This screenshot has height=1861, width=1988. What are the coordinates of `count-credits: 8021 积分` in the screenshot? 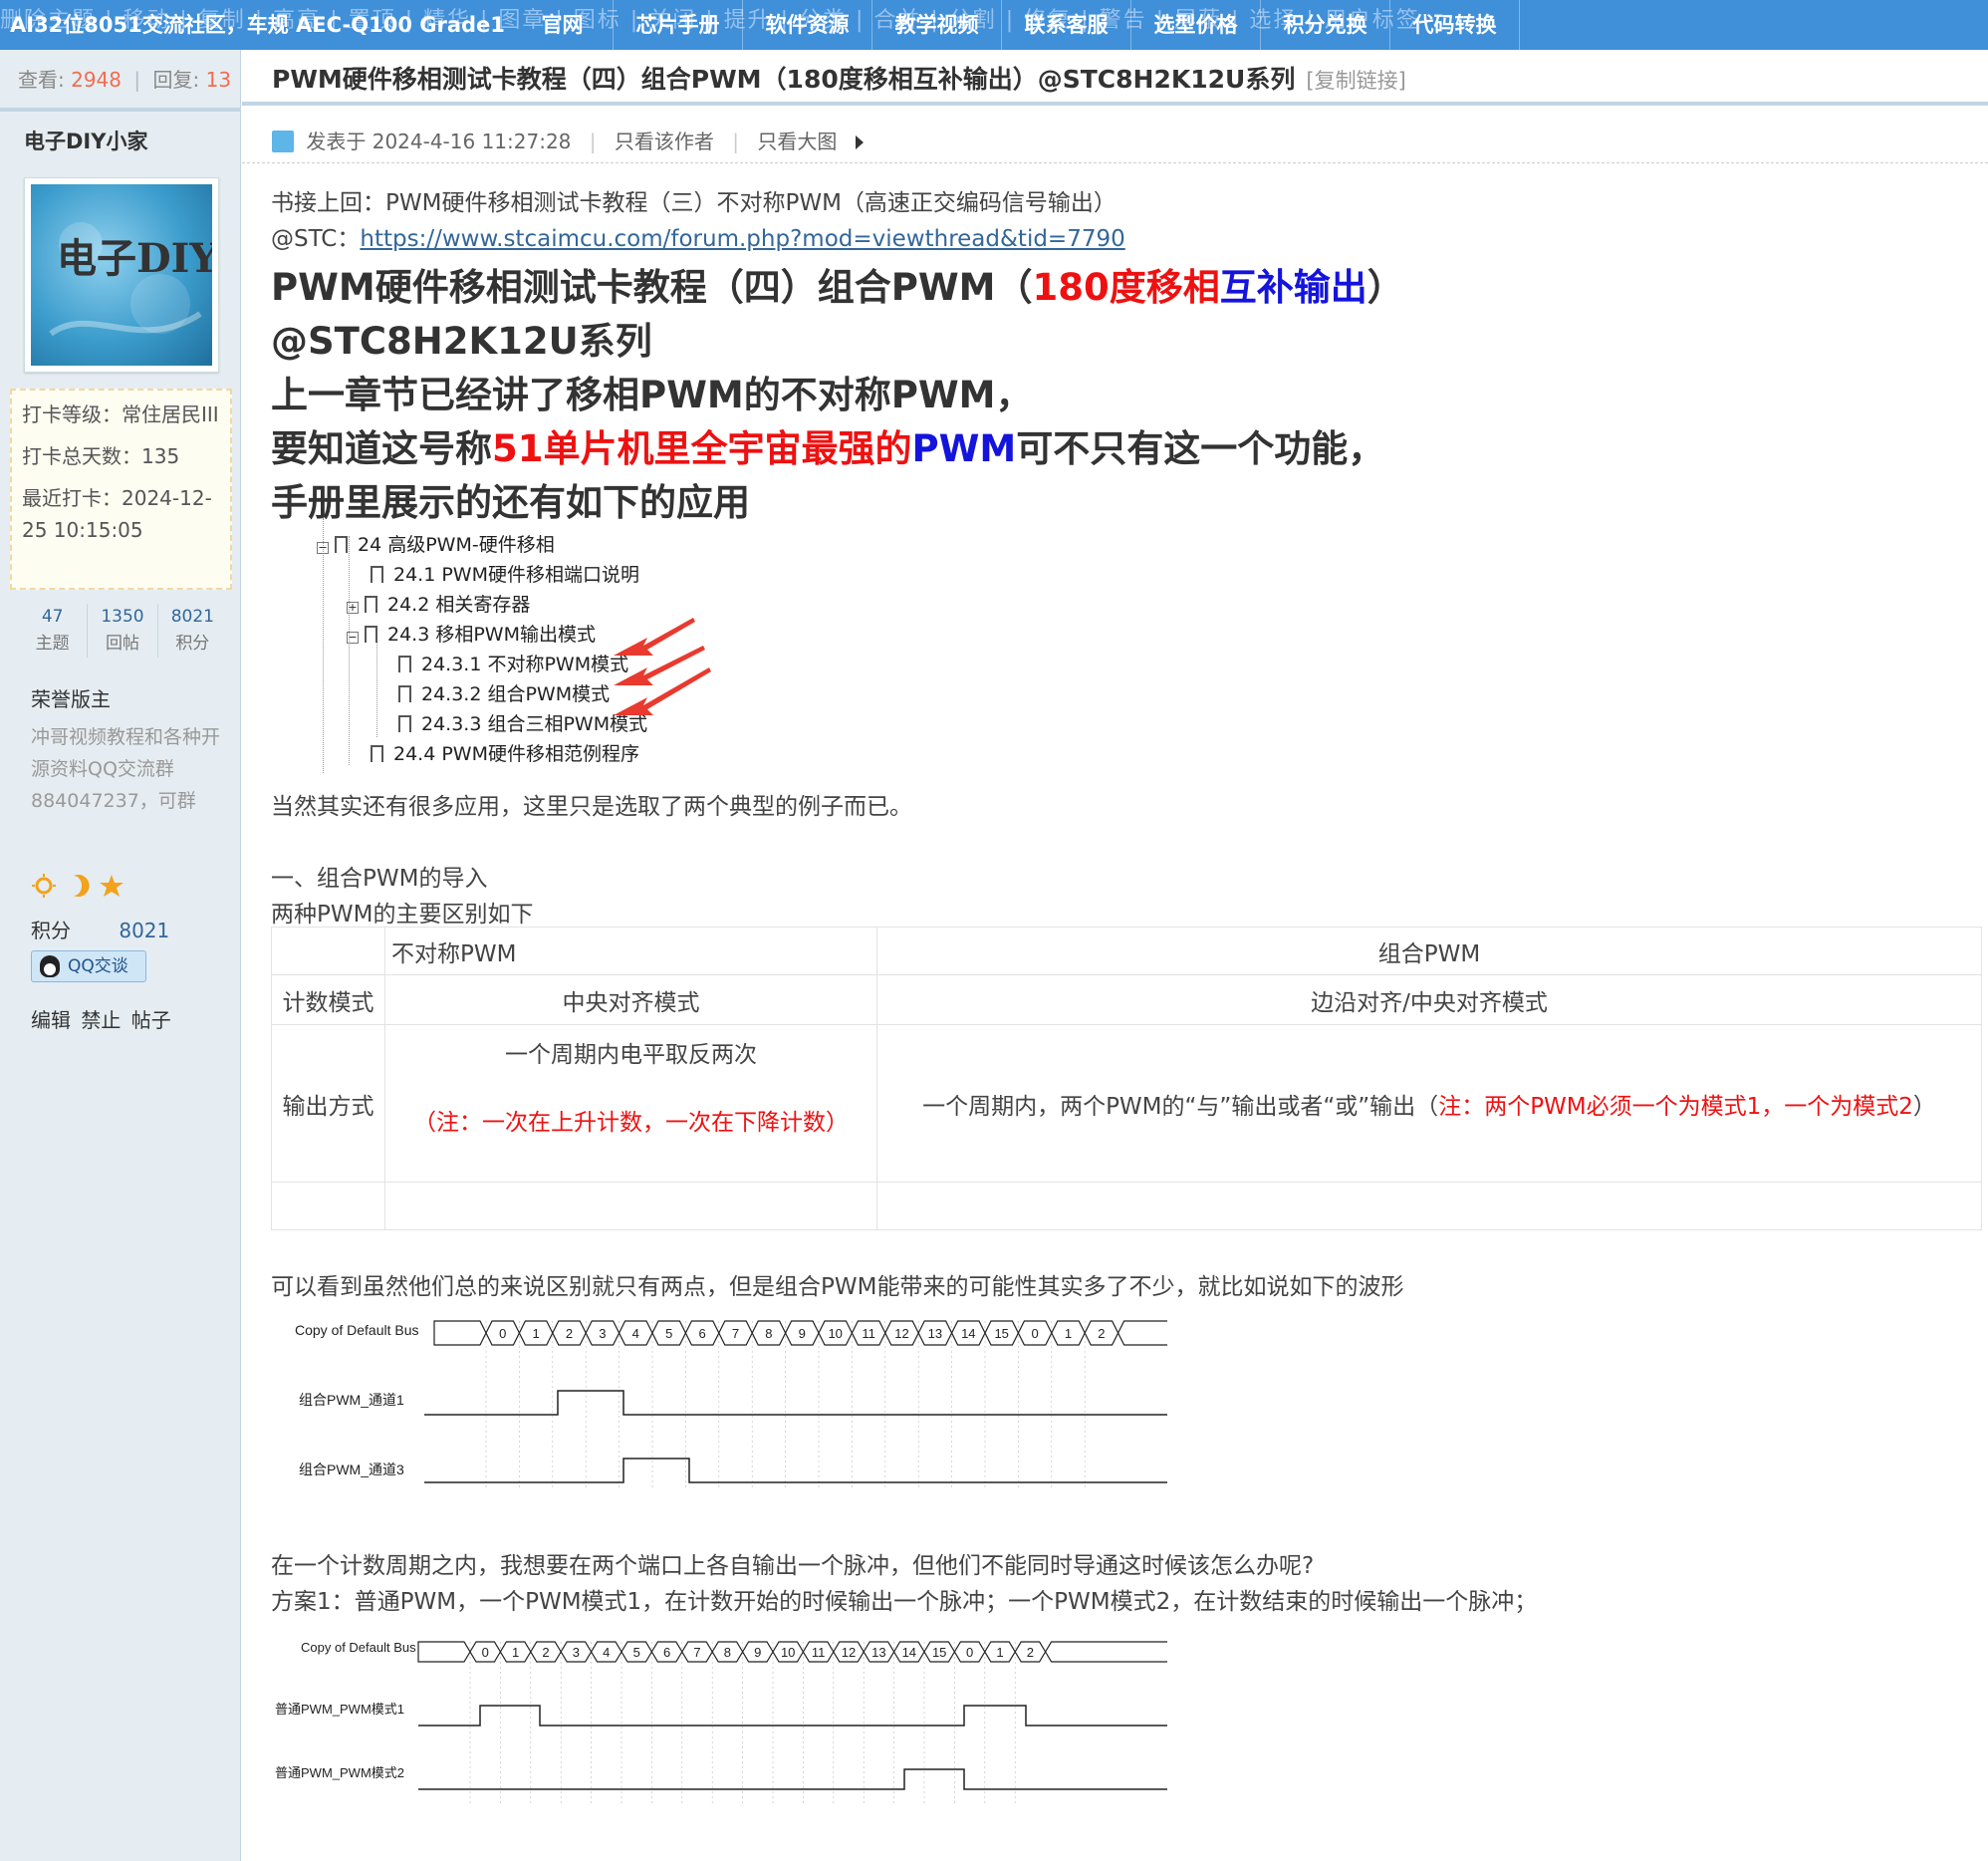 It's located at (192, 631).